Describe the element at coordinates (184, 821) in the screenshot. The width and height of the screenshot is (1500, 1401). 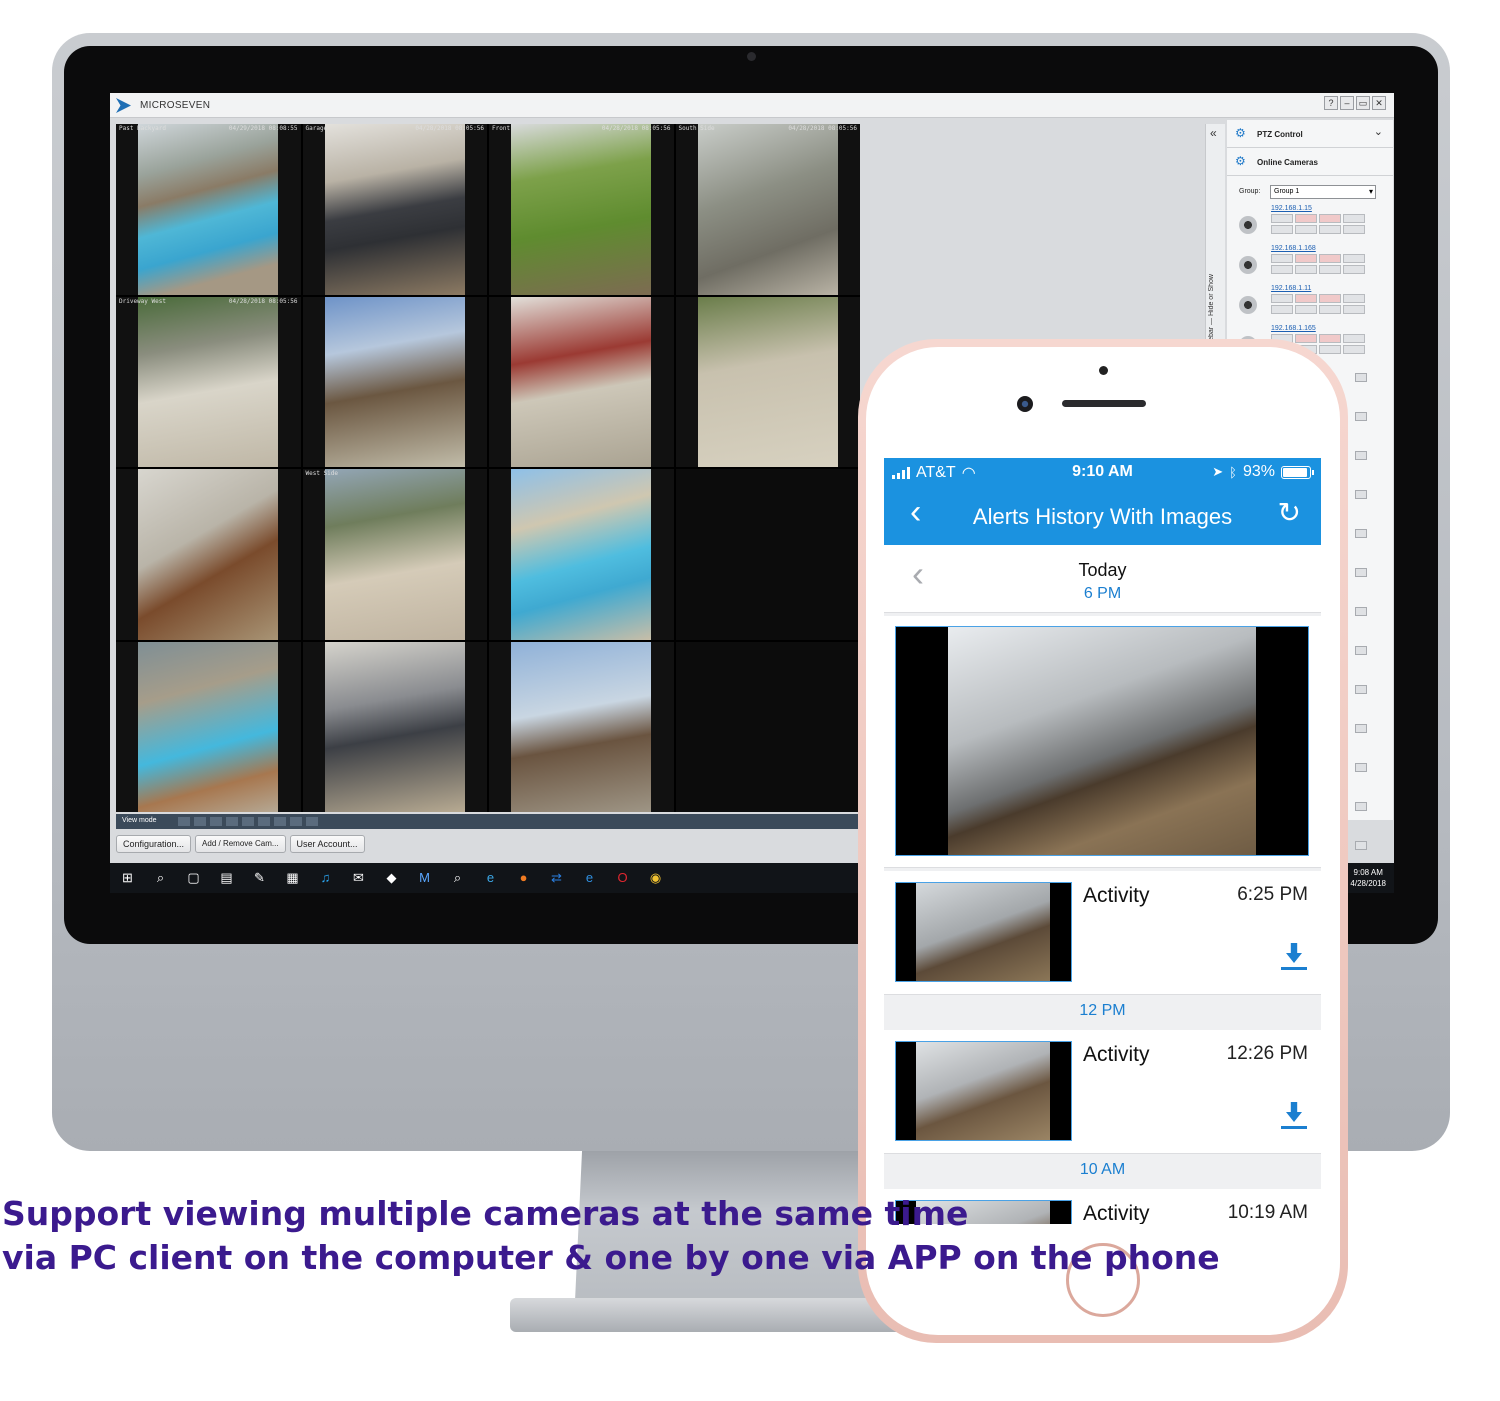
I see `layout-1-icon` at that location.